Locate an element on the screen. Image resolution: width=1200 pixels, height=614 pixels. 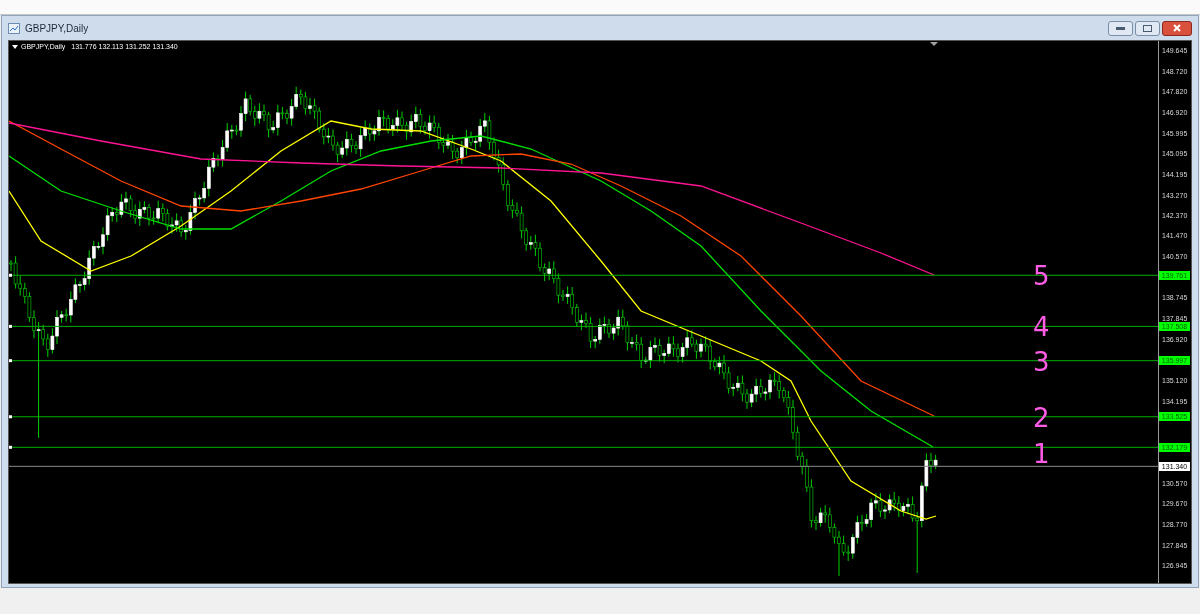
dropdown-triangle-icon is located at coordinates (15, 46).